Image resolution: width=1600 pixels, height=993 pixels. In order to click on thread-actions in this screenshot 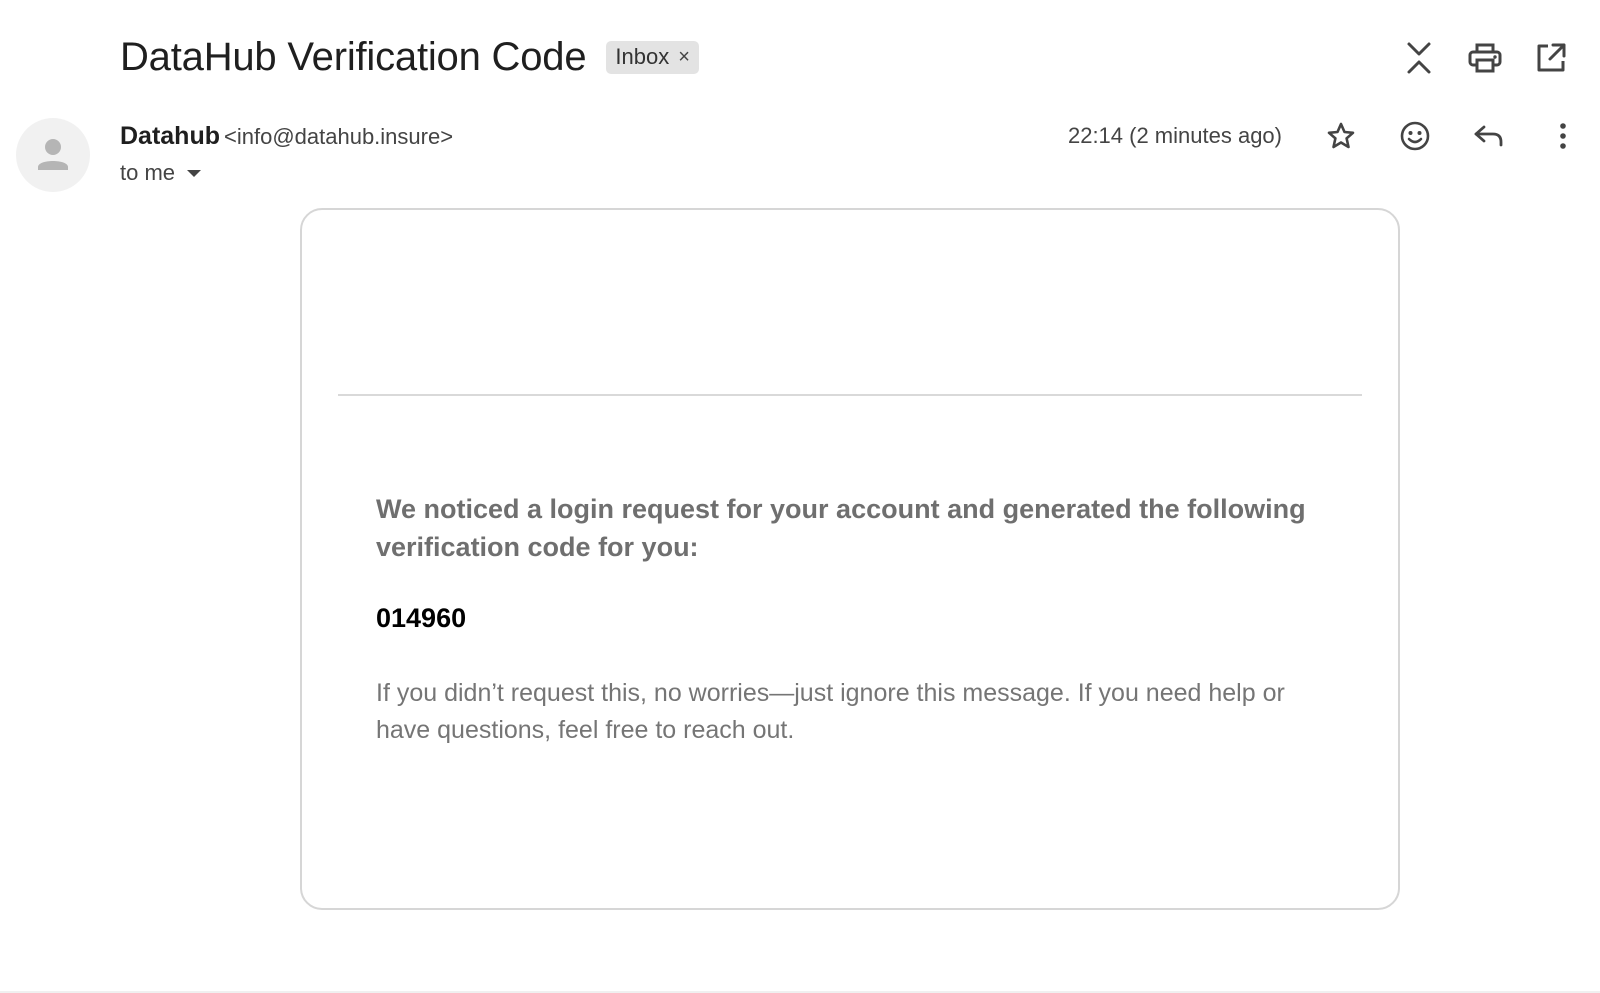, I will do `click(1485, 58)`.